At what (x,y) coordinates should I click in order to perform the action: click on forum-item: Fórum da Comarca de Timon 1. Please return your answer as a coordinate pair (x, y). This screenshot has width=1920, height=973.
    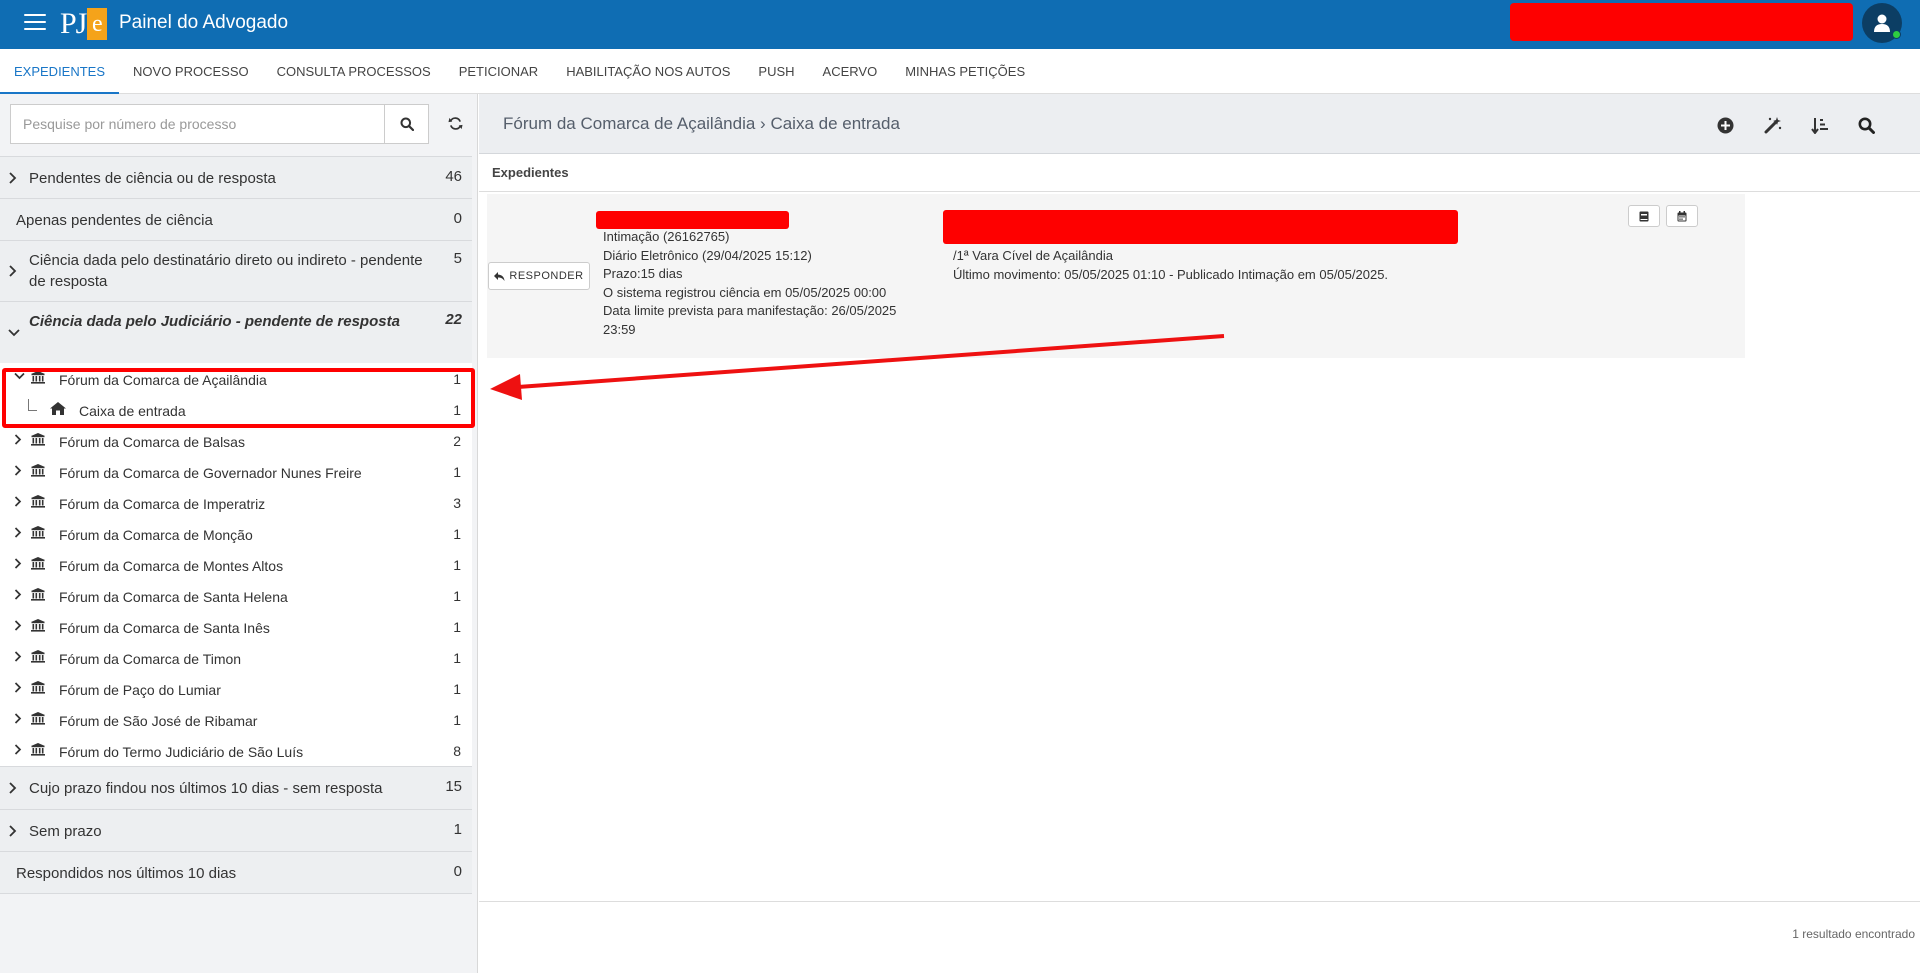
    Looking at the image, I should click on (236, 657).